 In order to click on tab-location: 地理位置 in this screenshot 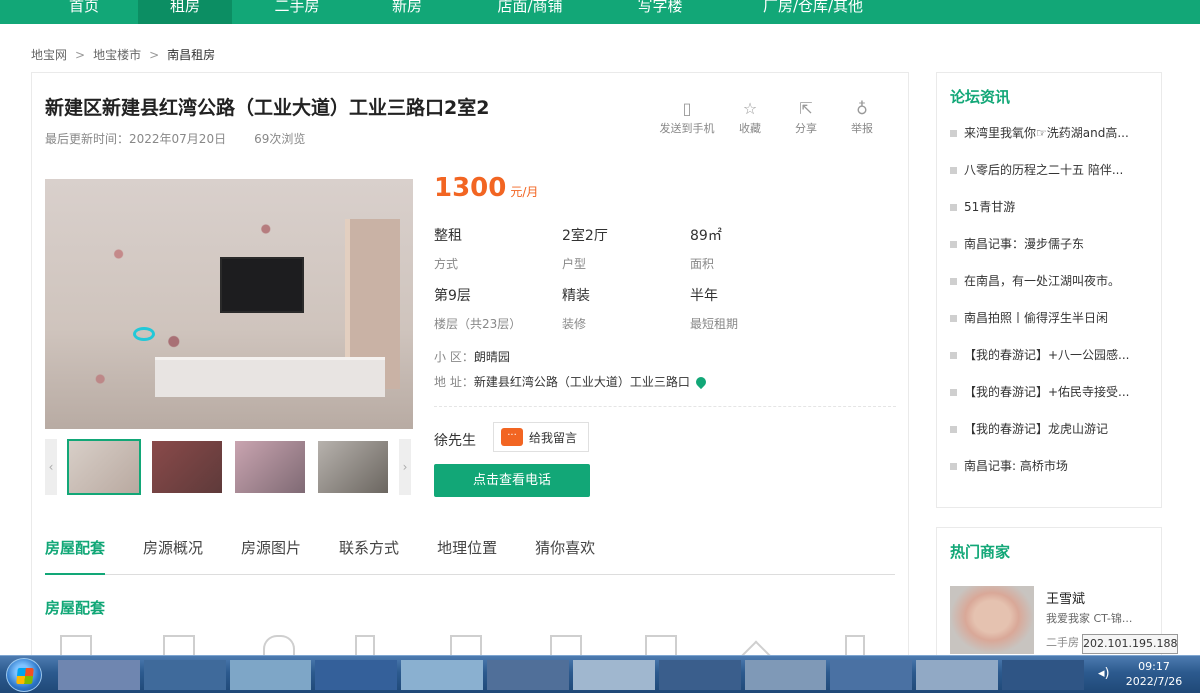, I will do `click(467, 555)`.